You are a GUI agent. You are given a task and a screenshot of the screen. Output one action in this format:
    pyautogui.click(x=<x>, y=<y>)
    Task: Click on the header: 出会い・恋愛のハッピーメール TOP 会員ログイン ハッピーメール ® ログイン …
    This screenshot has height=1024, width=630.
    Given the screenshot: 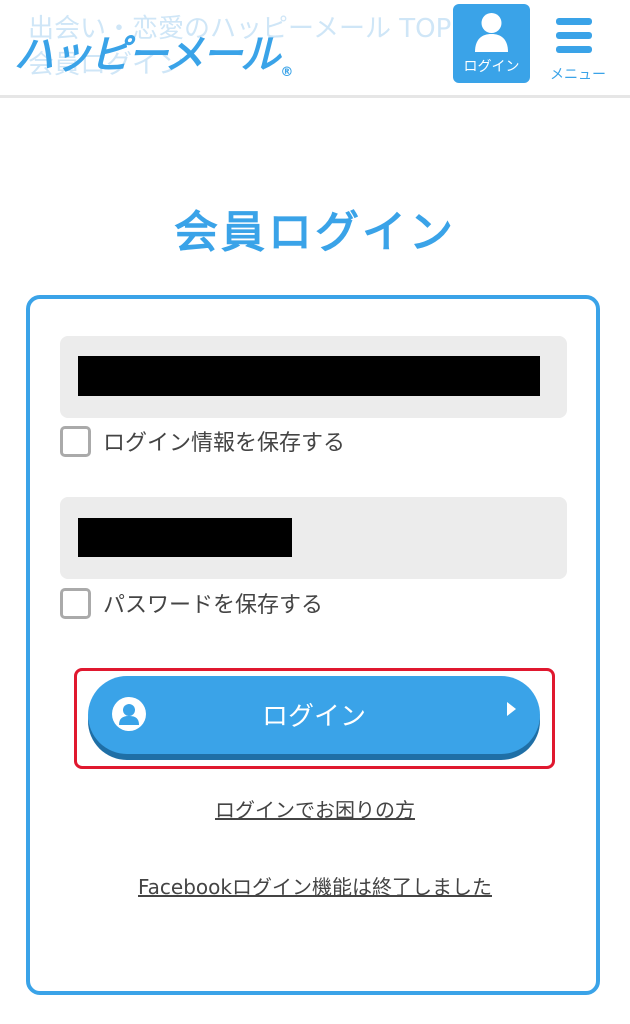 What is the action you would take?
    pyautogui.click(x=315, y=49)
    